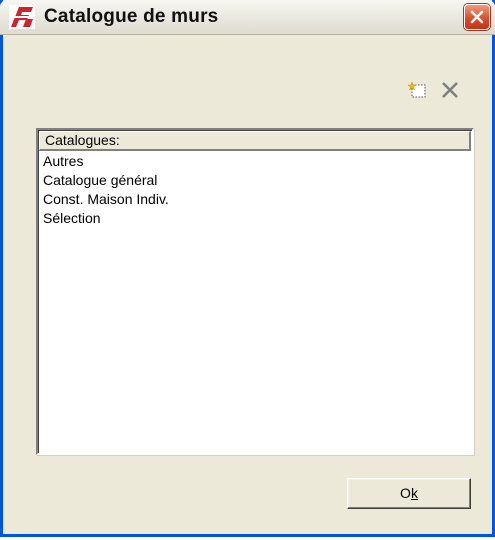  I want to click on close-icon, so click(477, 17).